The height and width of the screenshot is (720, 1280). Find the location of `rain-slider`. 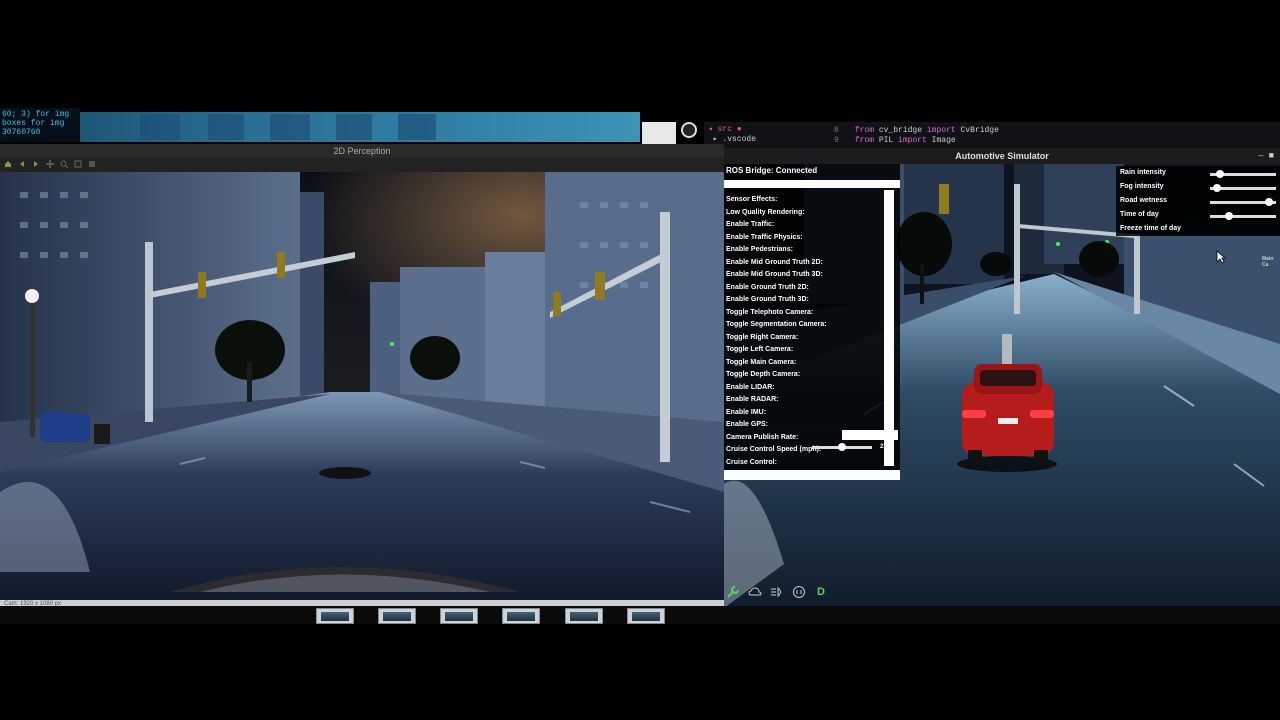

rain-slider is located at coordinates (1243, 174).